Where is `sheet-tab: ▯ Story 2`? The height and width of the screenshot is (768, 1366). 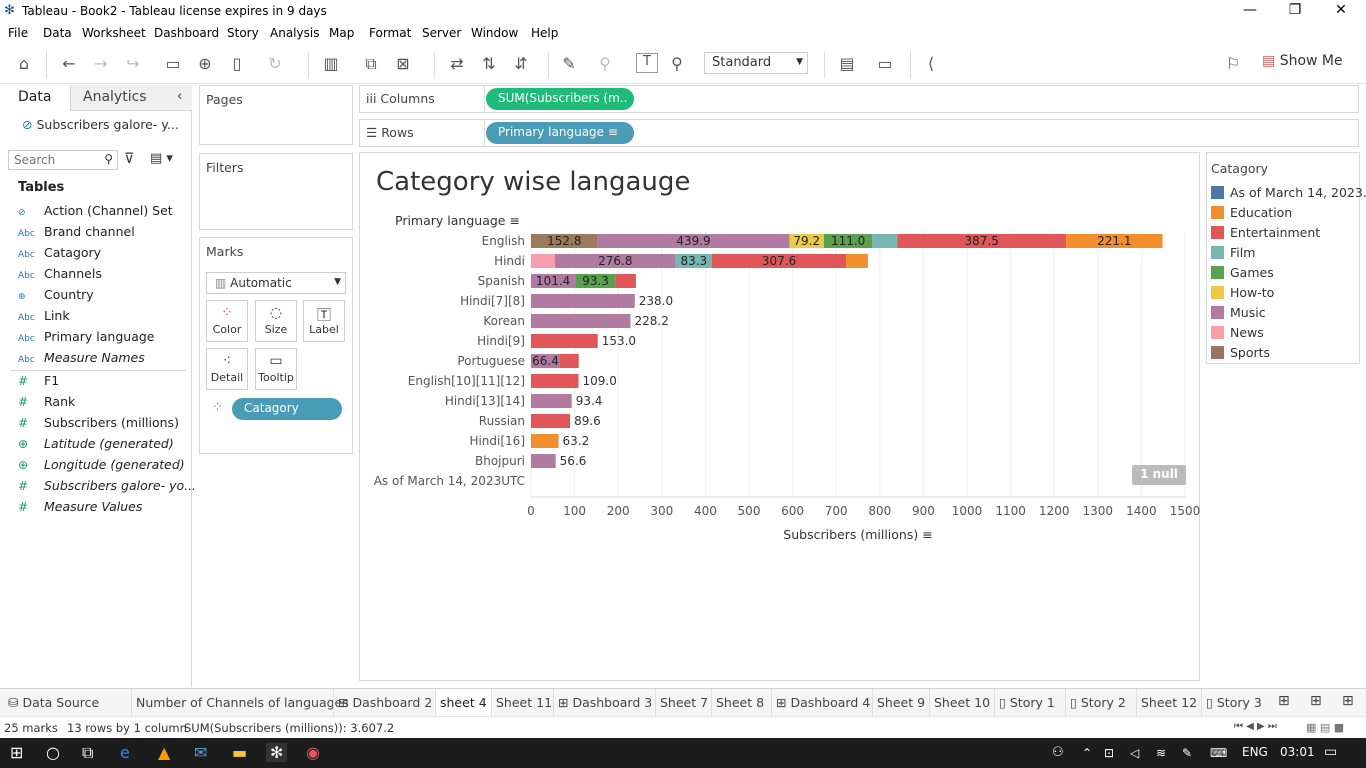
sheet-tab: ▯ Story 2 is located at coordinates (1098, 702).